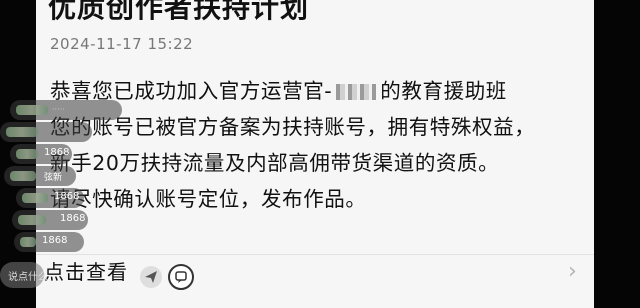 The height and width of the screenshot is (308, 640). I want to click on view-details-link: 点击查看, so click(86, 270).